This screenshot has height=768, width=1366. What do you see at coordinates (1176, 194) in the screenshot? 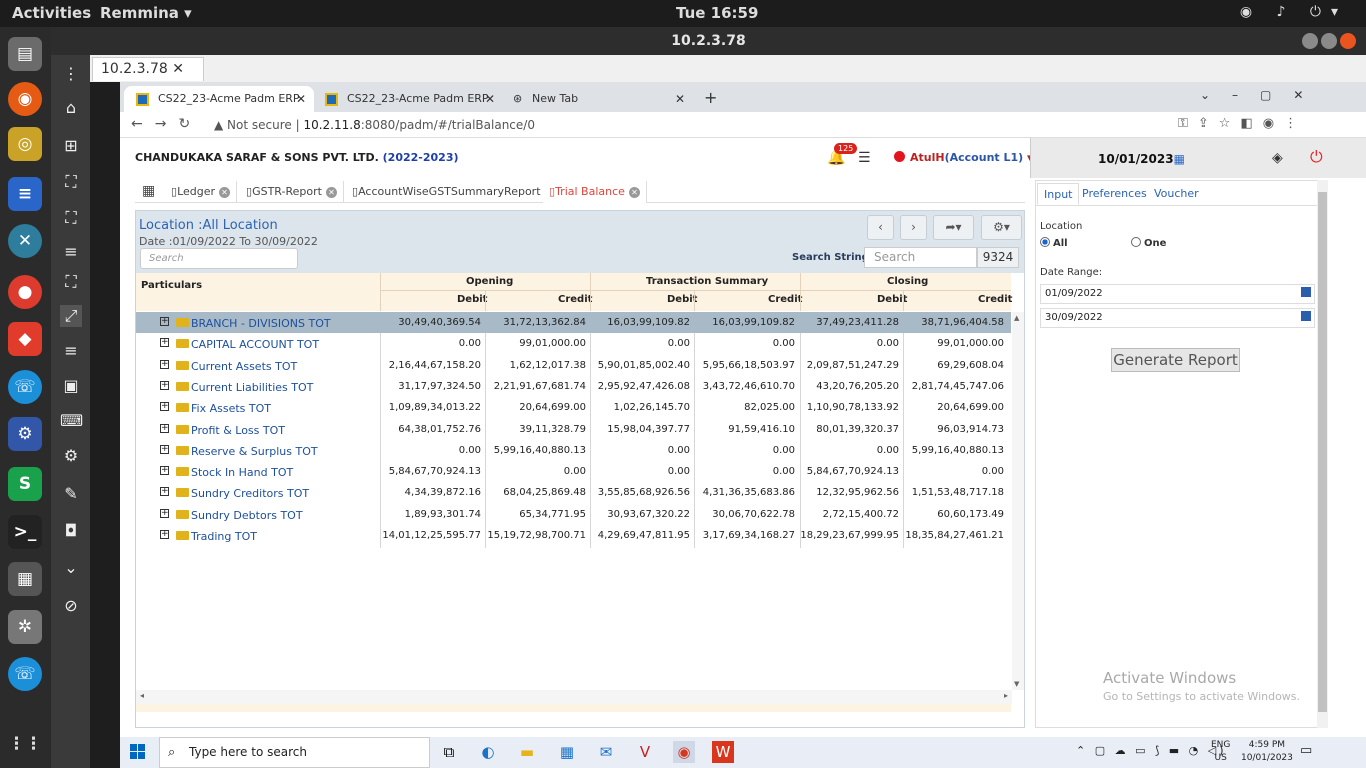
I see `tab-voucher: Voucher` at bounding box center [1176, 194].